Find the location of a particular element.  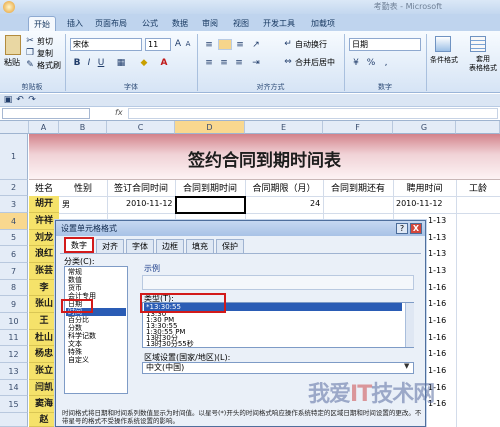

header-gender: 性别 is located at coordinates (83, 188).